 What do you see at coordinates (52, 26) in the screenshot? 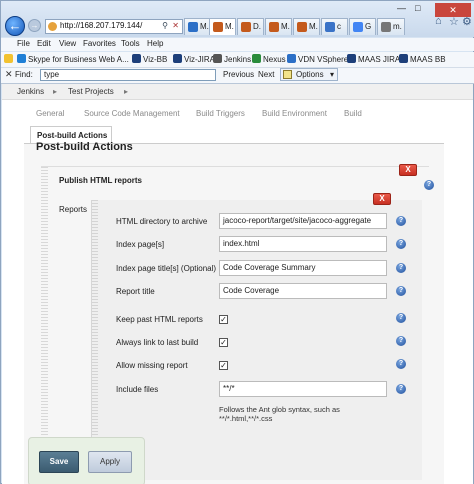
I see `site-icon` at bounding box center [52, 26].